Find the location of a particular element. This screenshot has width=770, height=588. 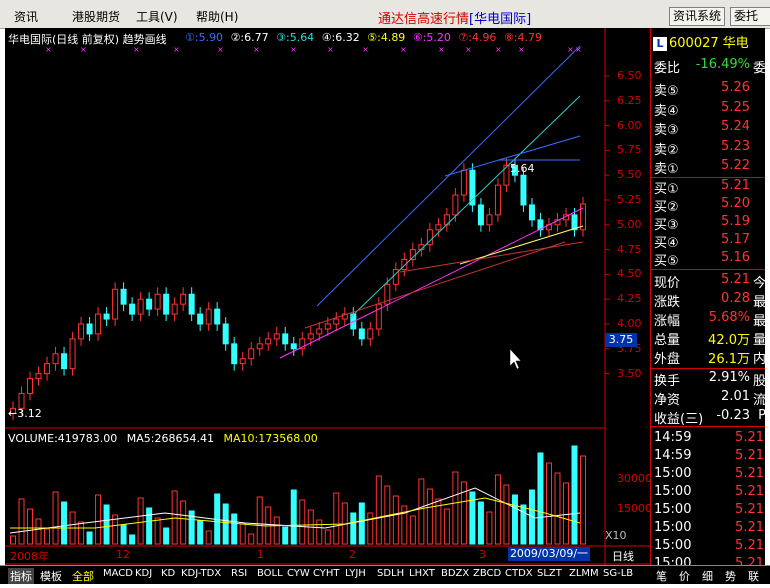

sell-row-2: 卖② 5.23 is located at coordinates (702, 148).